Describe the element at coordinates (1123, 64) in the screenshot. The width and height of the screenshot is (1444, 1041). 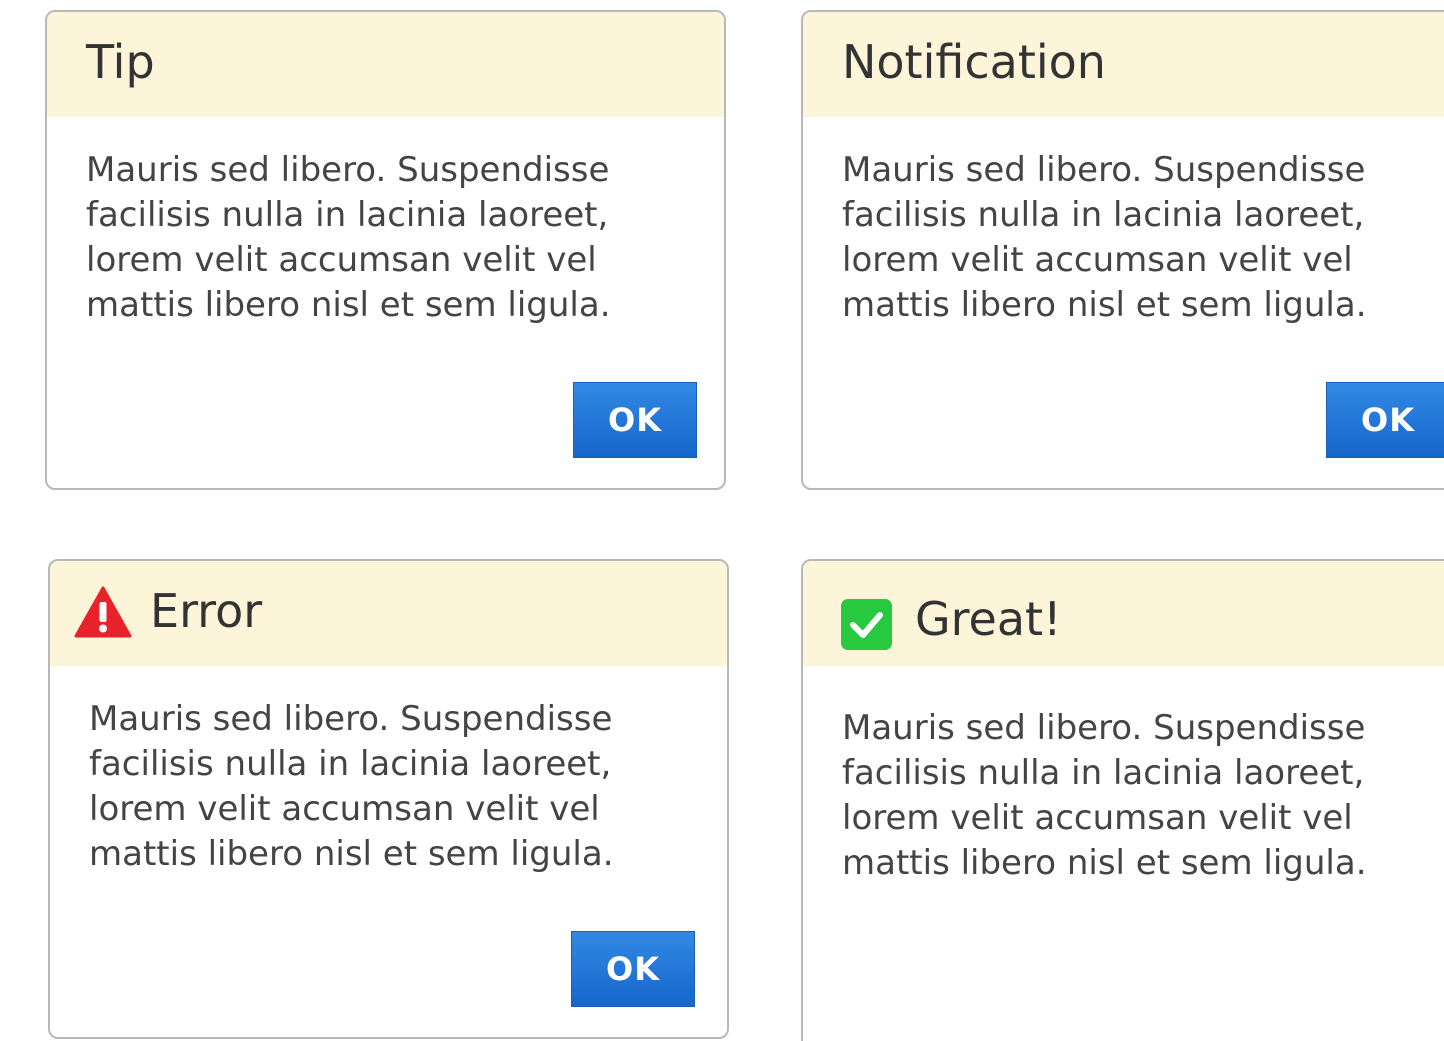
I see `dialog-header: Notification` at that location.